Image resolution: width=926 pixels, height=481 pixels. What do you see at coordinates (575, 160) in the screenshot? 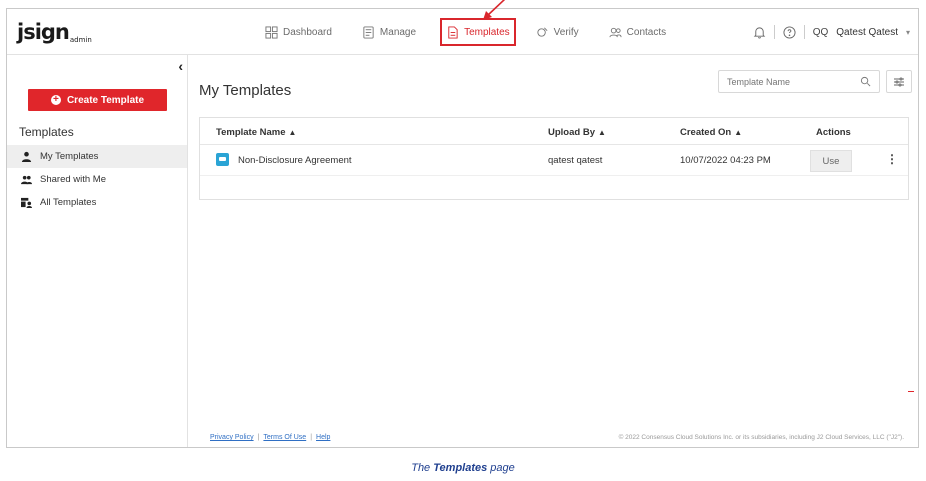
I see `upload-by-cell: qatest qatest` at bounding box center [575, 160].